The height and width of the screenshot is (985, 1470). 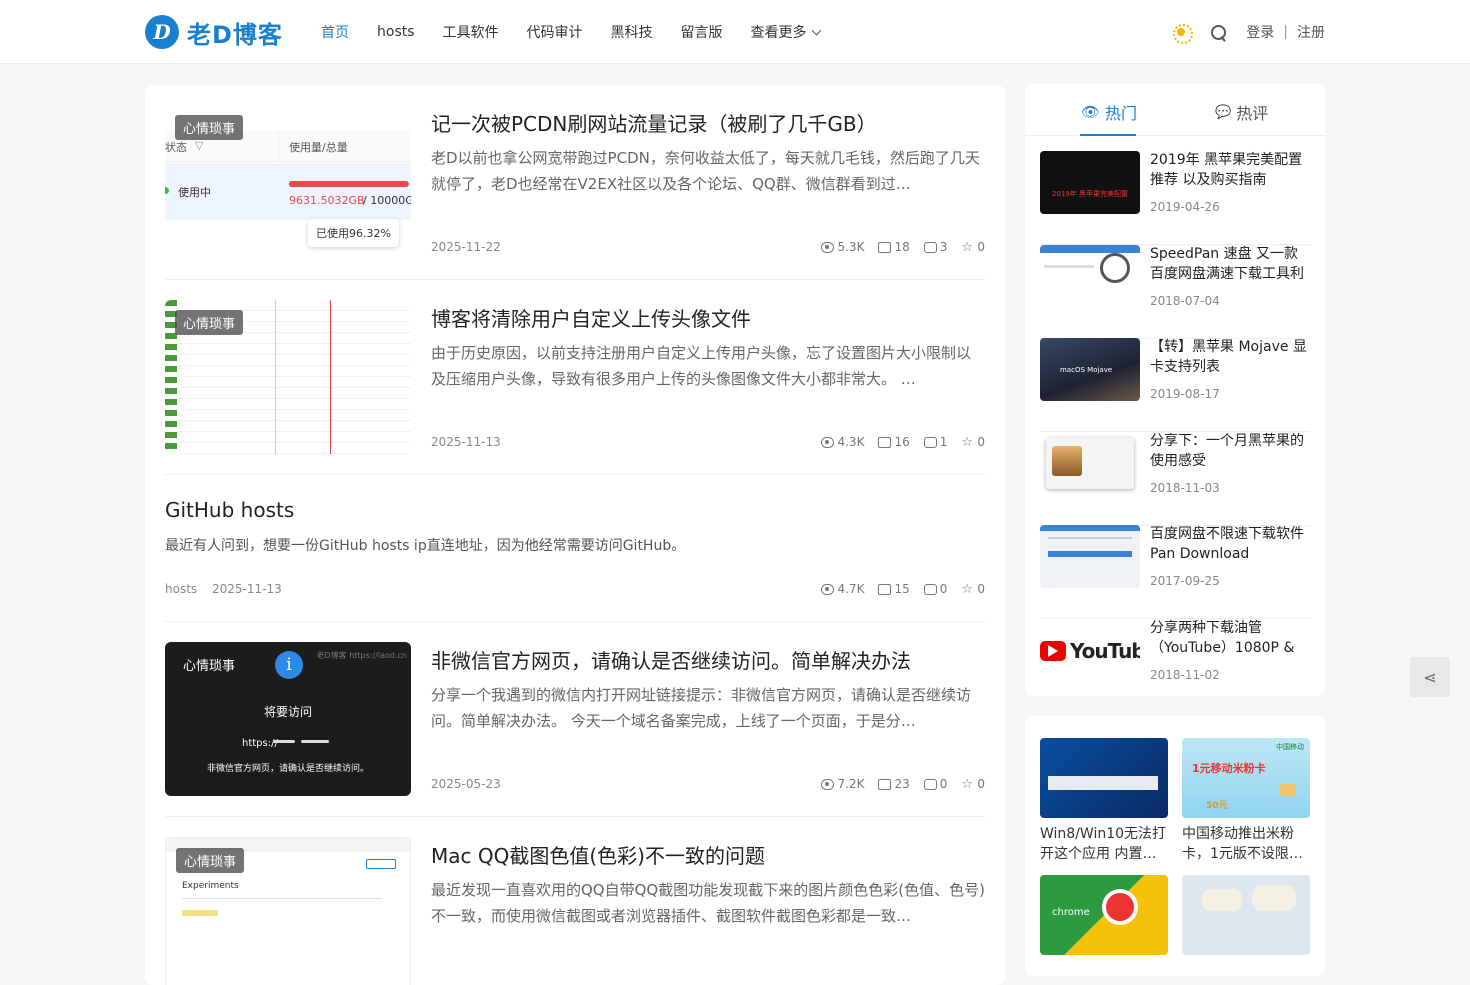 What do you see at coordinates (176, 147) in the screenshot?
I see `thumb-col-status: 状态` at bounding box center [176, 147].